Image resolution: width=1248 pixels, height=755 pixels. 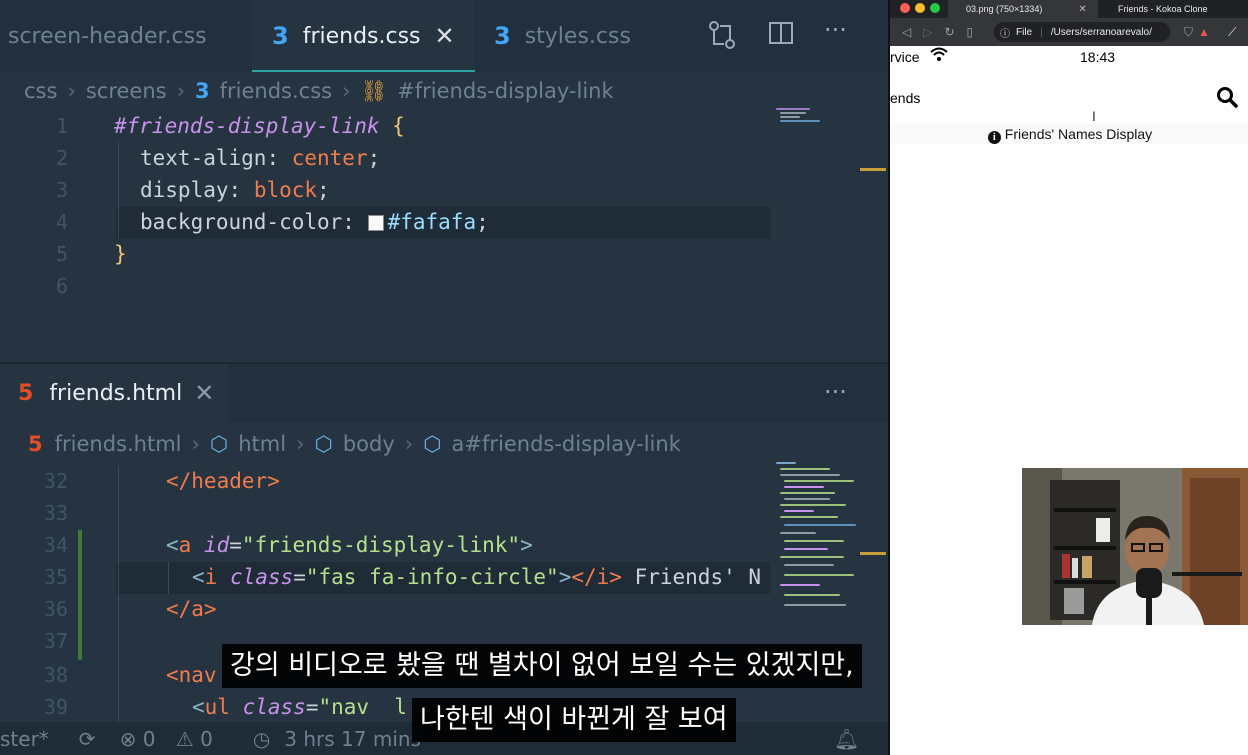 I want to click on maximize-window-button, so click(x=935, y=8).